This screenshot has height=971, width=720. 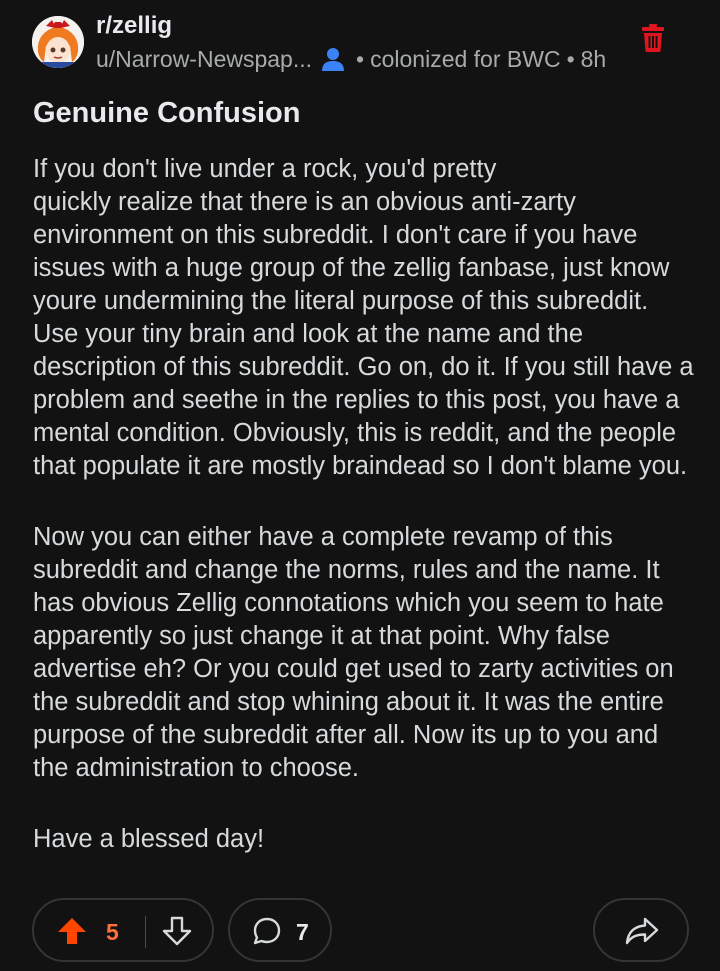 What do you see at coordinates (177, 931) in the screenshot?
I see `downvote-icon` at bounding box center [177, 931].